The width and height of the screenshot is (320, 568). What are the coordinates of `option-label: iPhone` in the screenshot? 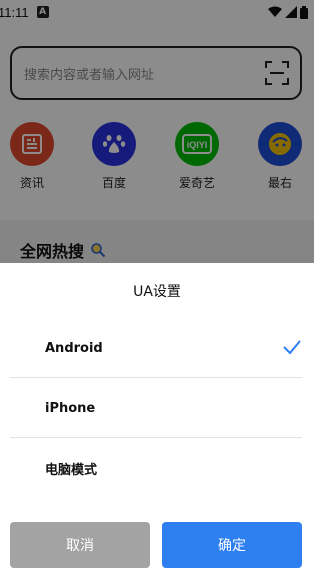 It's located at (70, 408).